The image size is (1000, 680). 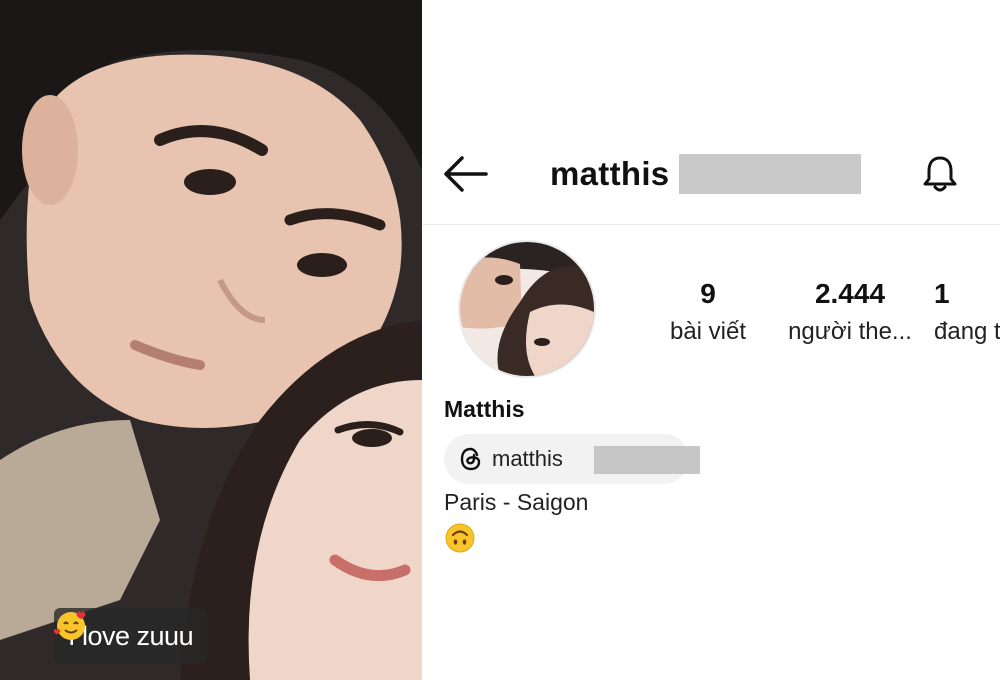 I want to click on arrow-left-icon, so click(x=466, y=174).